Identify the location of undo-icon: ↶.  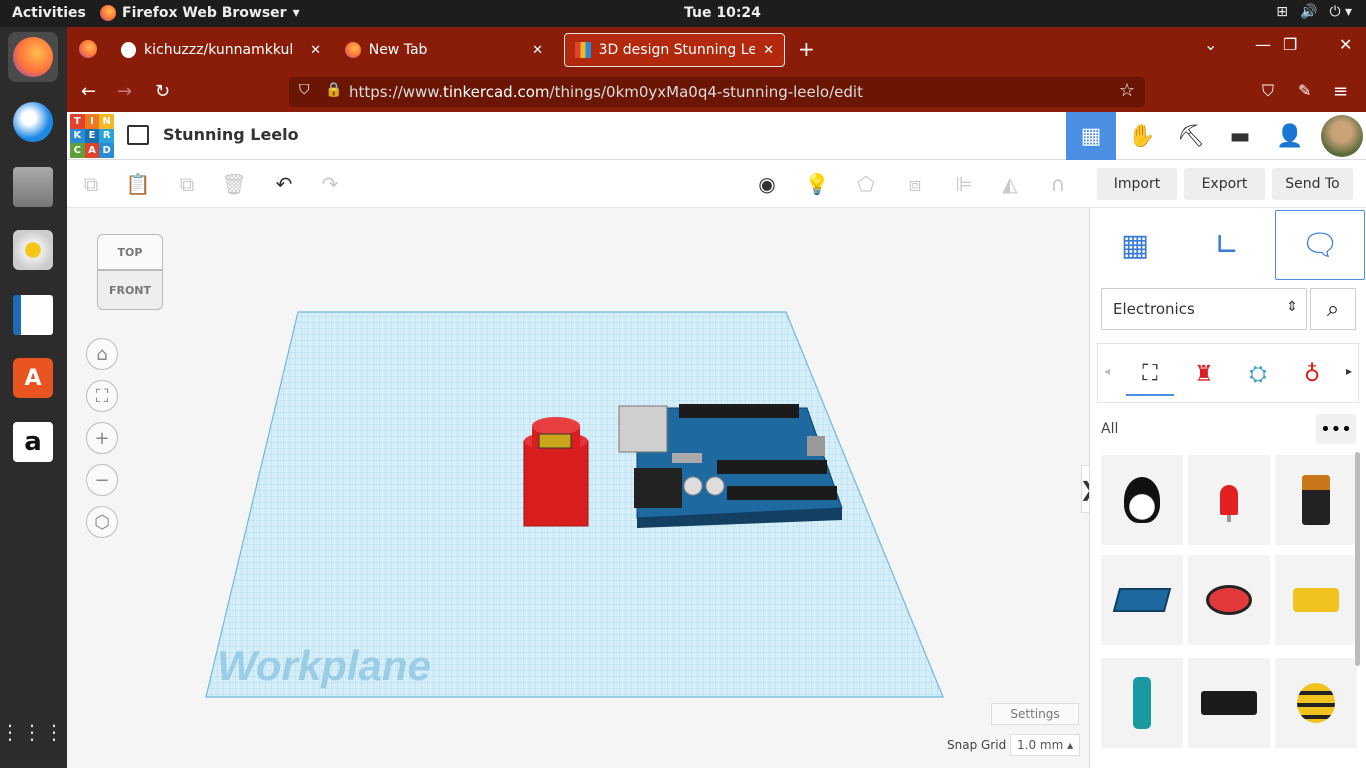
(284, 184).